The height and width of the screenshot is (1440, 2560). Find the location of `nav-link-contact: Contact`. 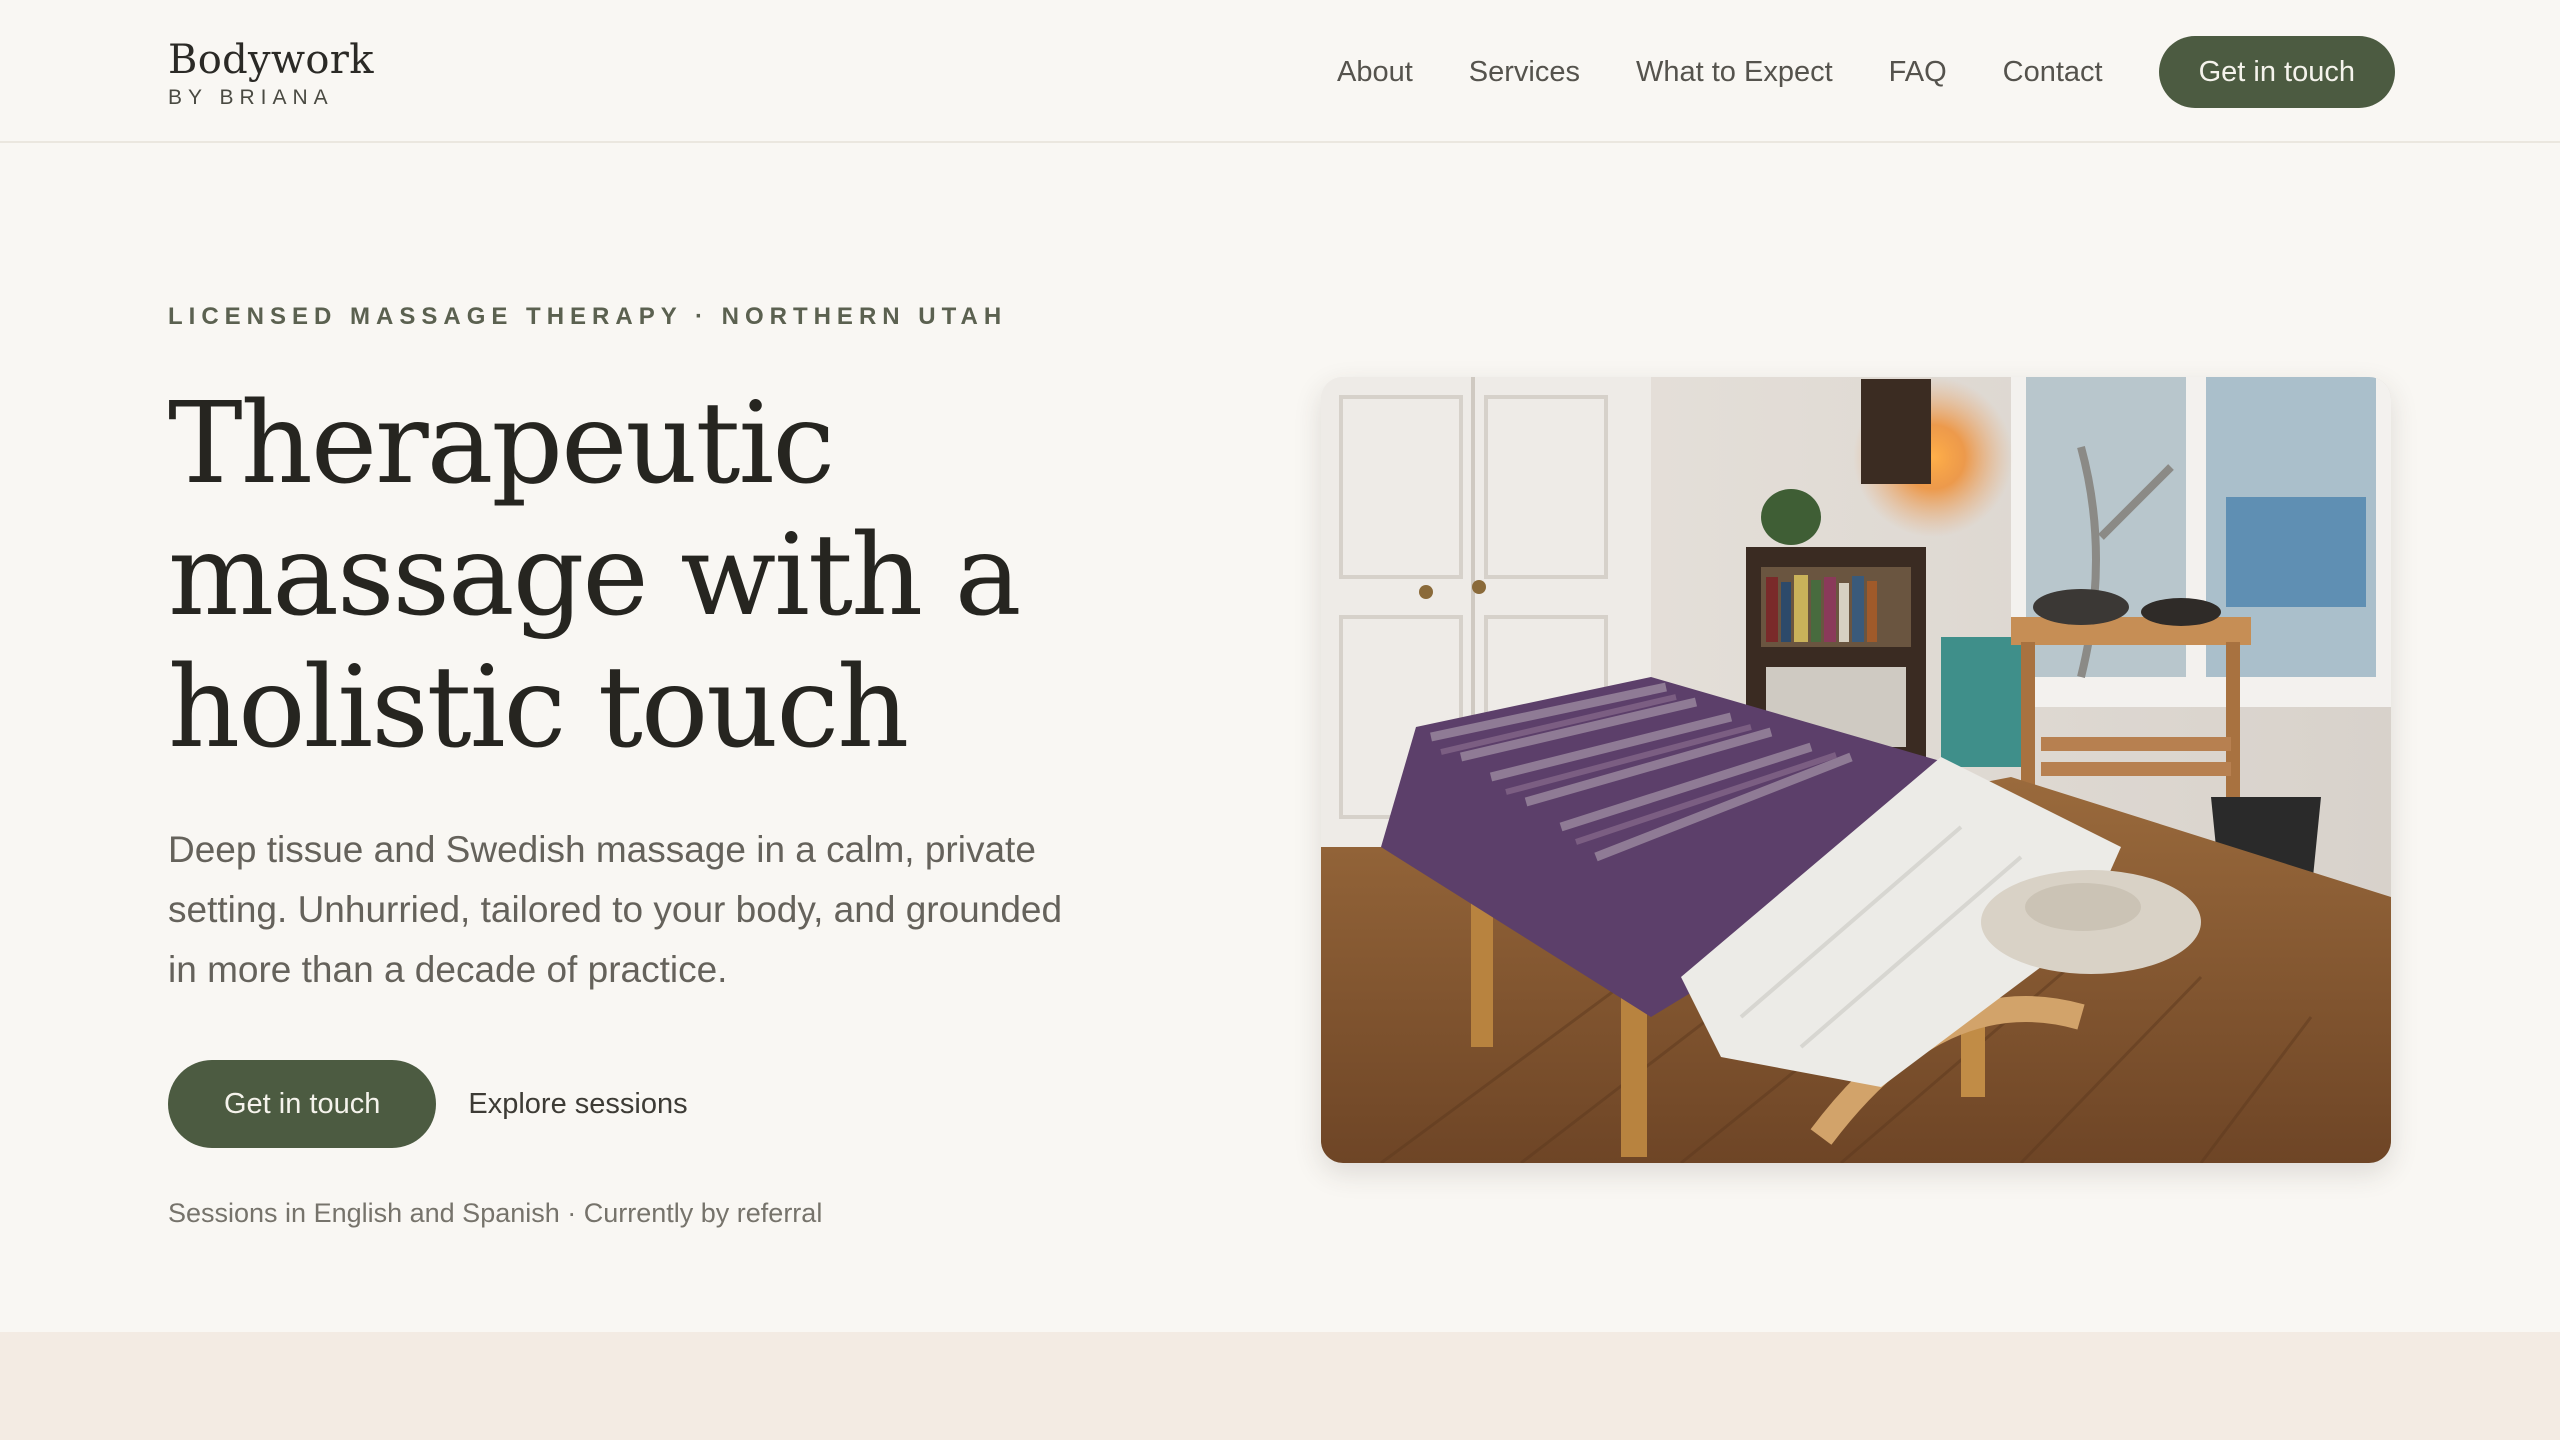

nav-link-contact: Contact is located at coordinates (2053, 72).